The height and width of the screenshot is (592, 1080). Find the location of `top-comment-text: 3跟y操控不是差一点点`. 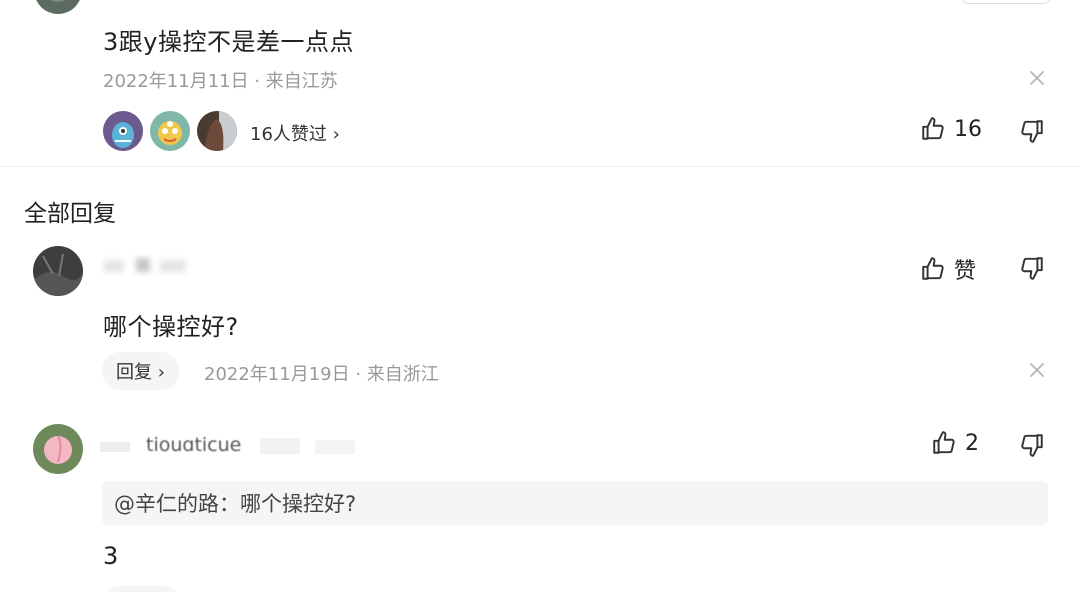

top-comment-text: 3跟y操控不是差一点点 is located at coordinates (228, 42).